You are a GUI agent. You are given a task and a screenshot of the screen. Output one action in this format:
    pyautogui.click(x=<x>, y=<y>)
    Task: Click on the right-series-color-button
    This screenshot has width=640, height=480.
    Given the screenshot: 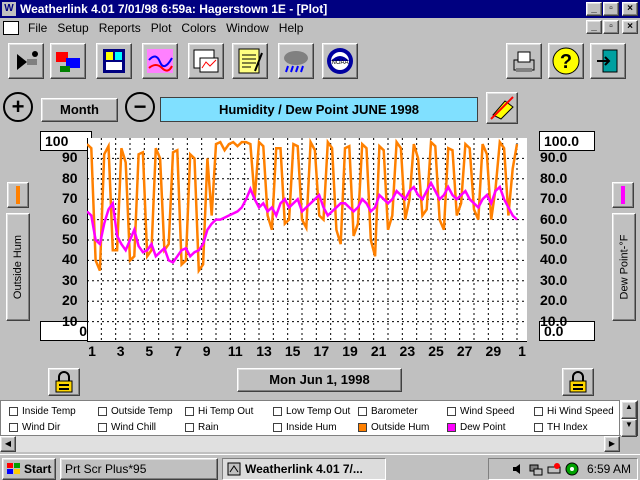 What is the action you would take?
    pyautogui.click(x=623, y=195)
    